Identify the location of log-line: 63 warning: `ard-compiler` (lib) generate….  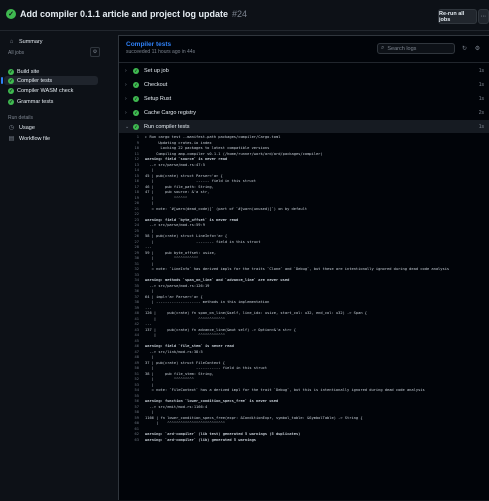
(304, 441).